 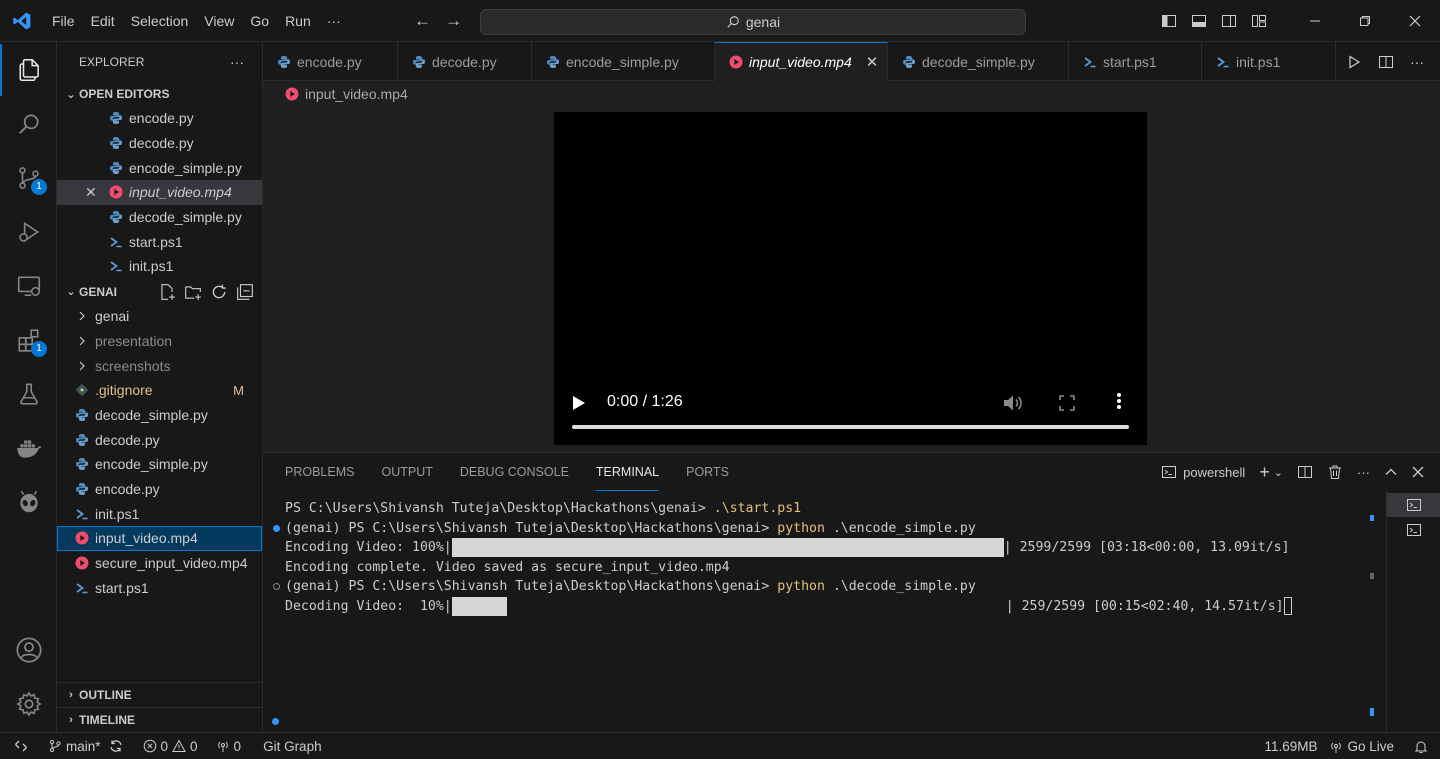 I want to click on refresh-icon, so click(x=219, y=292).